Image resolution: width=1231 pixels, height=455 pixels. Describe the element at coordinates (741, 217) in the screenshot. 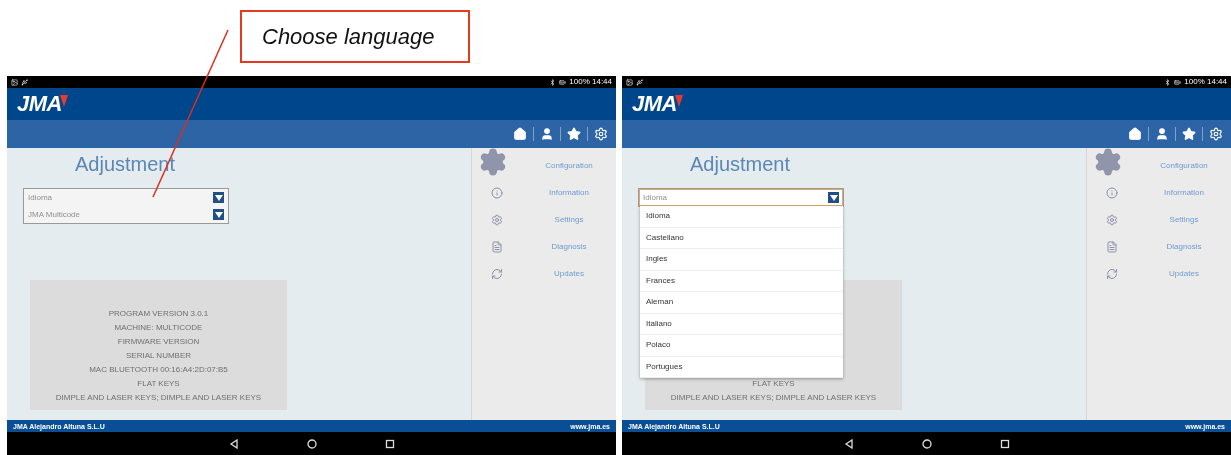

I see `dropdown-option: Idioma` at that location.